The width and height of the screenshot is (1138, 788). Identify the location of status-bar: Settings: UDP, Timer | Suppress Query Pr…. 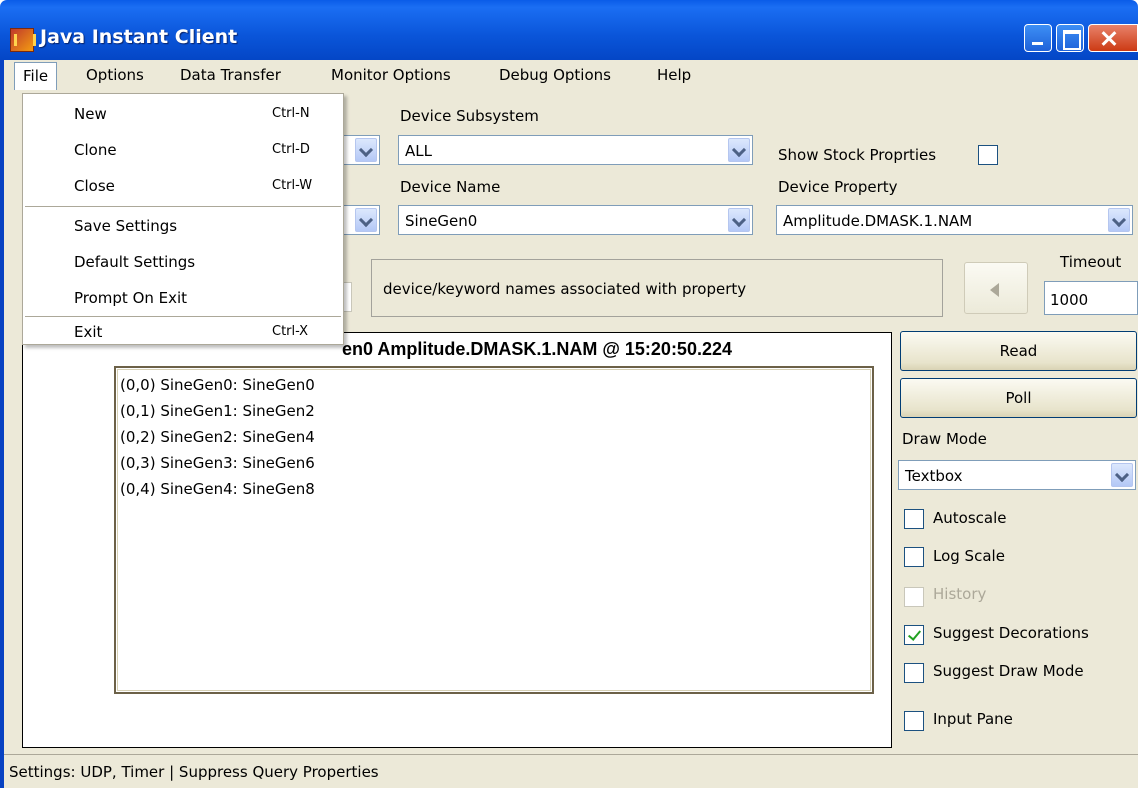
(571, 771).